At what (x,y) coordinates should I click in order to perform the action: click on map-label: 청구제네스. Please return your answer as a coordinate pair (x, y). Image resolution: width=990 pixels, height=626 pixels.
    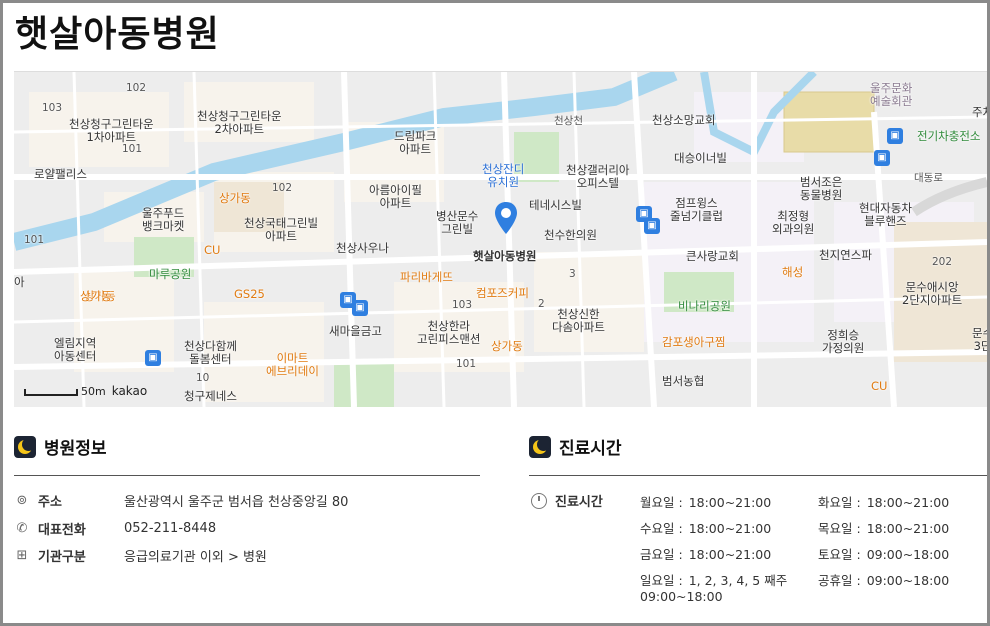
    Looking at the image, I should click on (210, 396).